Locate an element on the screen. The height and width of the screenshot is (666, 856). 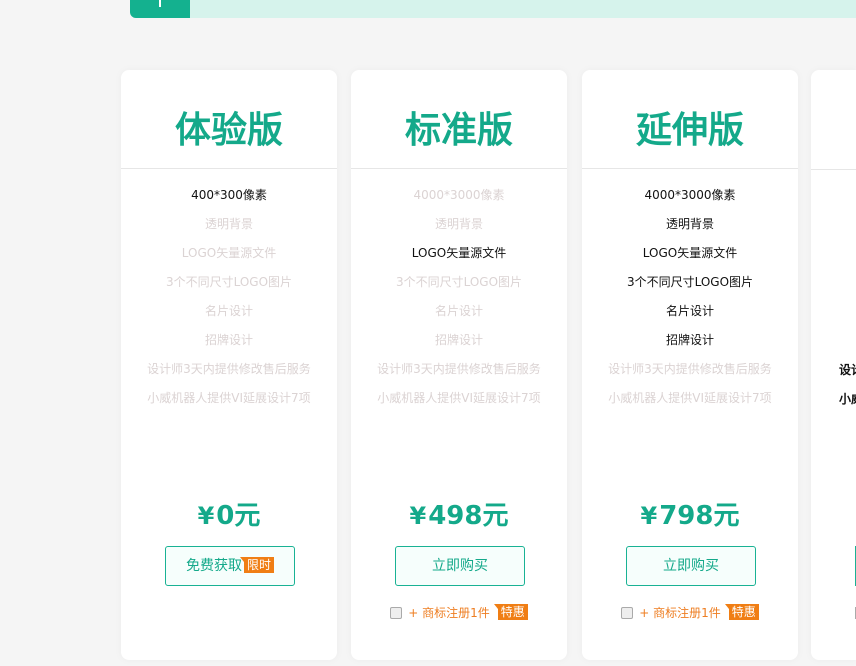
free-get-button: 免费获取 限时 is located at coordinates (230, 566).